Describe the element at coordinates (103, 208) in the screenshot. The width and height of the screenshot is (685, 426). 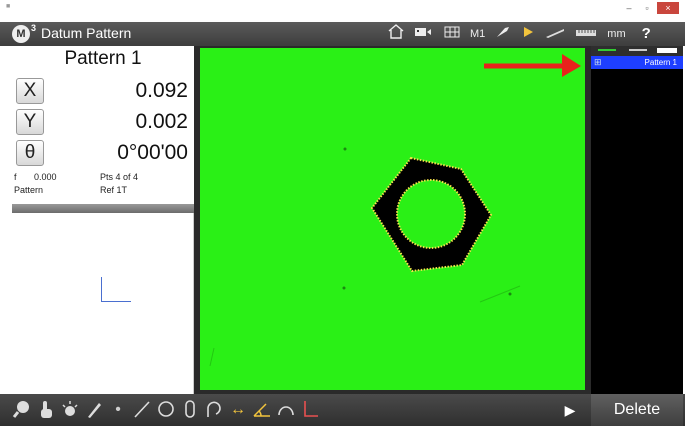
I see `panel-separator` at that location.